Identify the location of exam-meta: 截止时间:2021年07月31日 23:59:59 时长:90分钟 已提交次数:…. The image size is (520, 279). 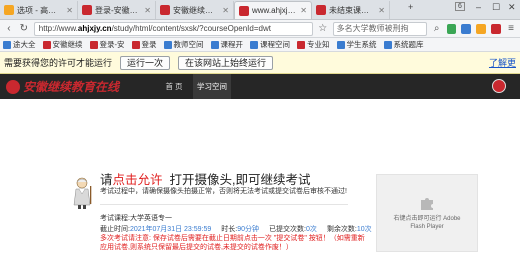
(236, 229).